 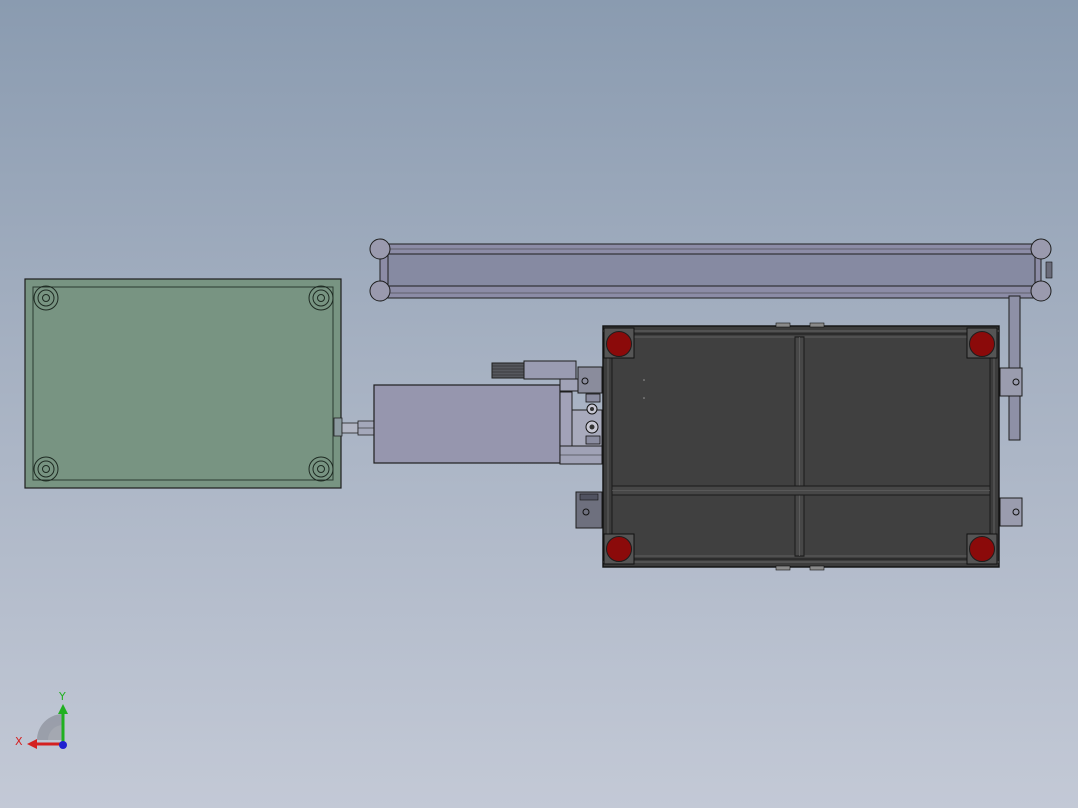 What do you see at coordinates (1041, 249) in the screenshot?
I see `rail-end-cap-top-right` at bounding box center [1041, 249].